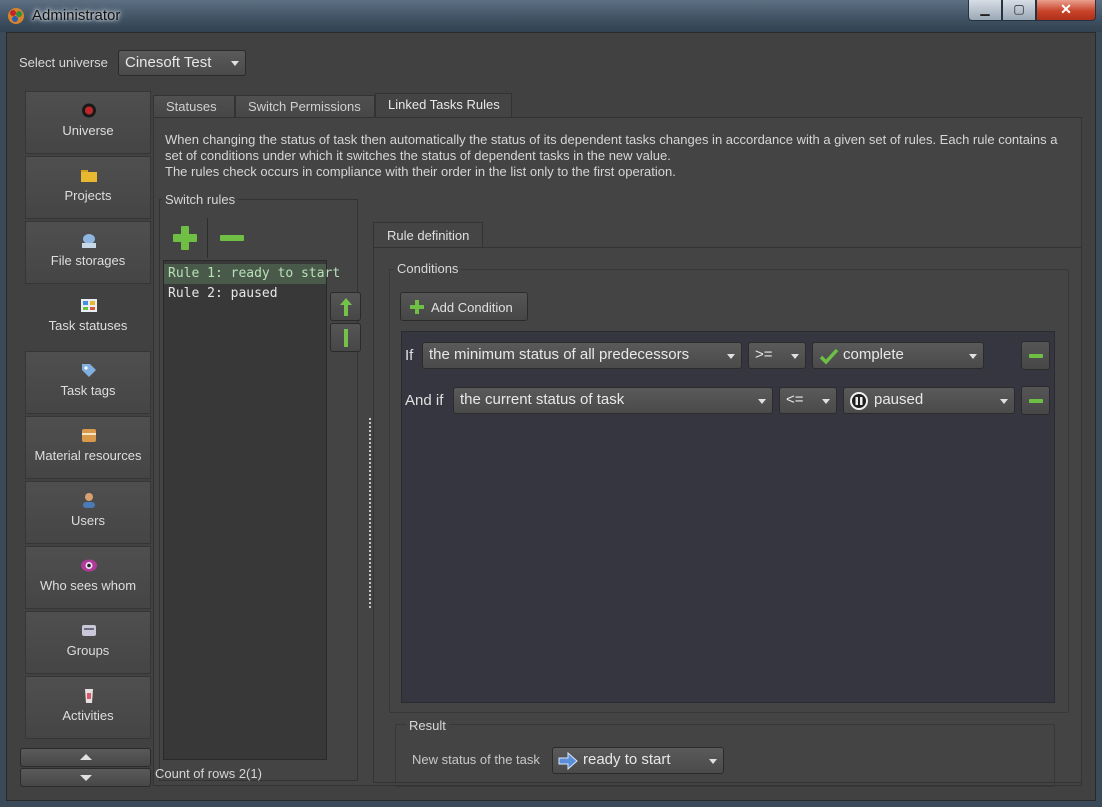 Image resolution: width=1102 pixels, height=807 pixels. Describe the element at coordinates (16, 16) in the screenshot. I see `app-logo-icon` at that location.